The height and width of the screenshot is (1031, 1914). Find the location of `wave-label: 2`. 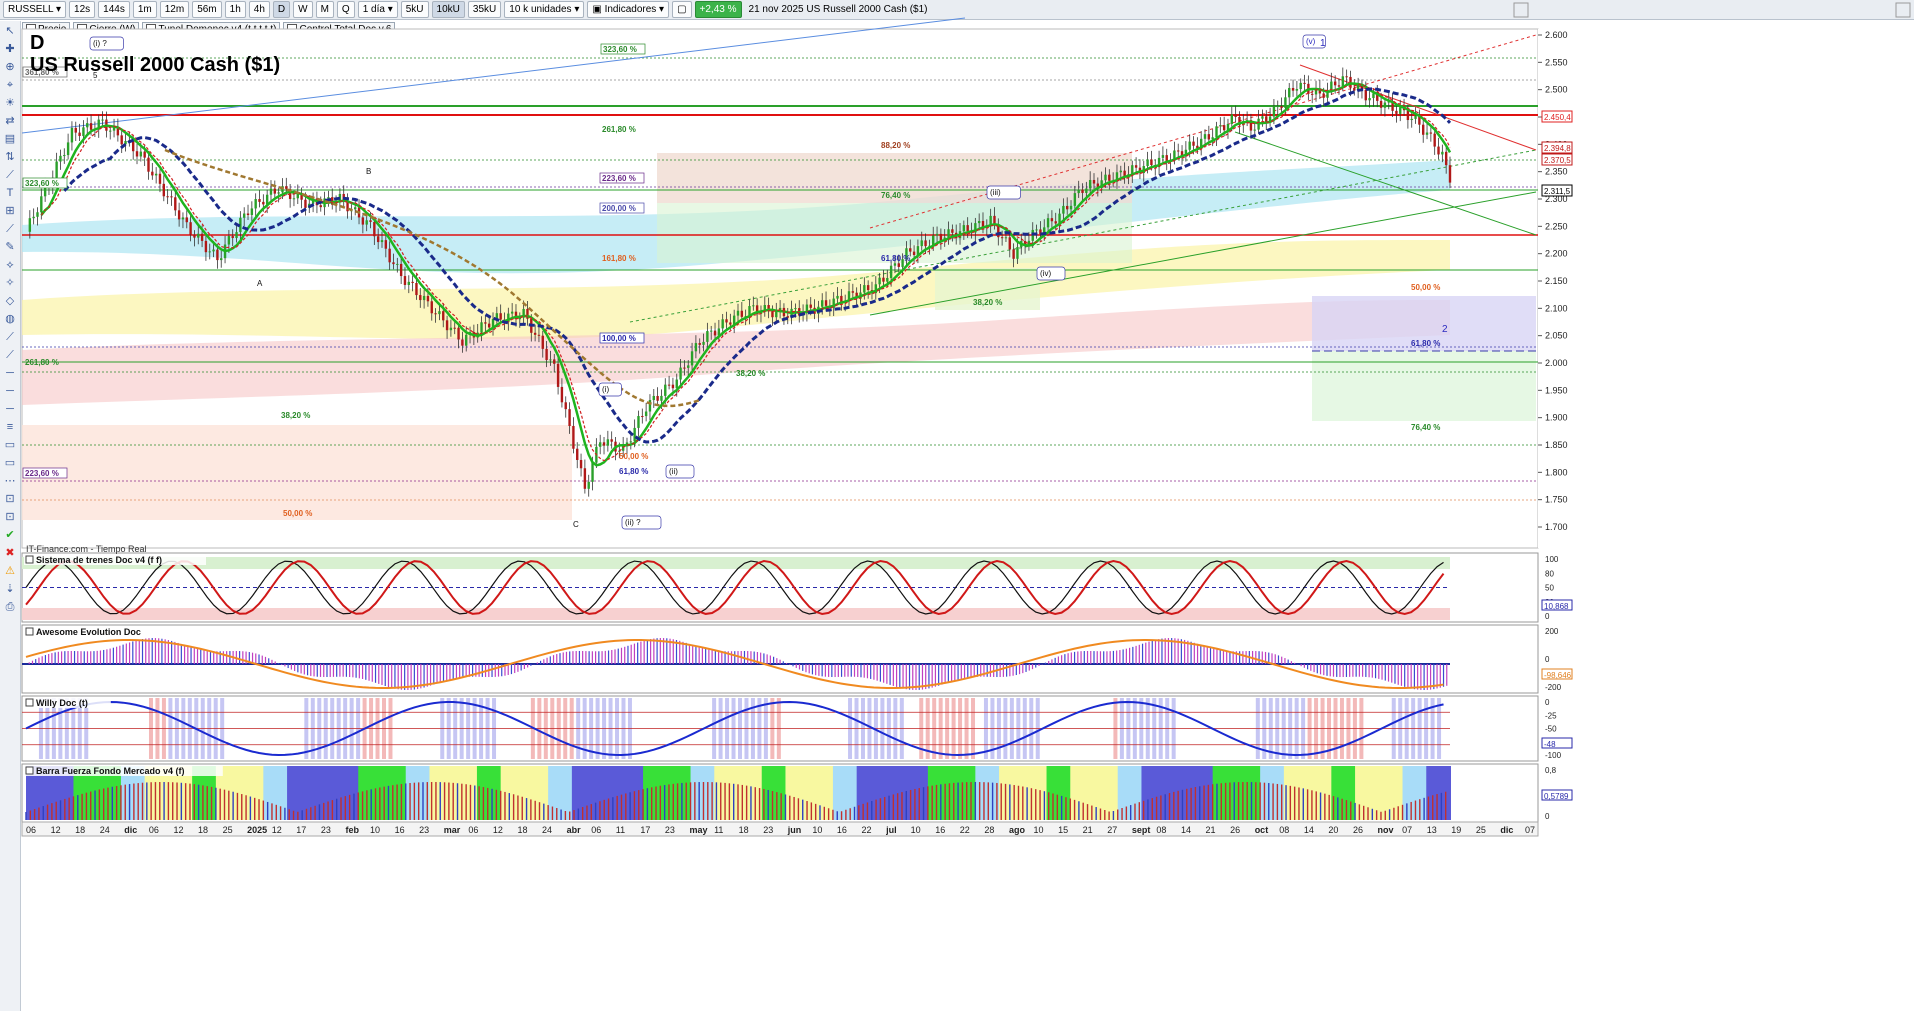

wave-label: 2 is located at coordinates (1445, 329).